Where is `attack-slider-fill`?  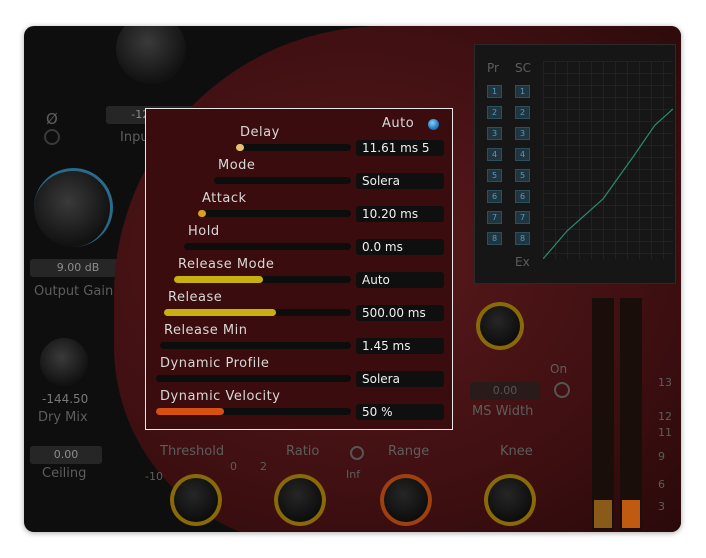 attack-slider-fill is located at coordinates (202, 213).